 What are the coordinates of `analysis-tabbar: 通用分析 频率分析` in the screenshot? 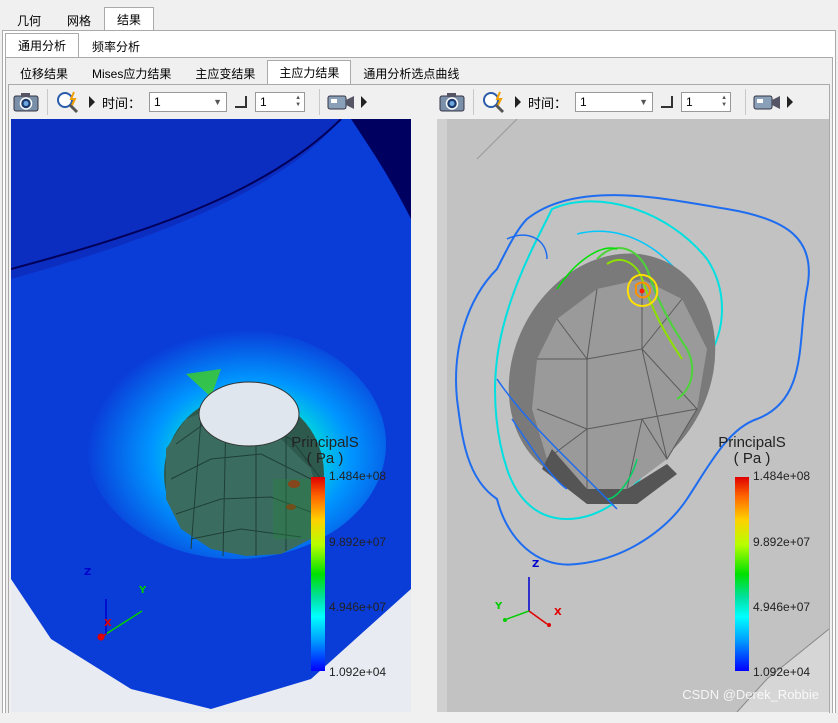 It's located at (79, 45).